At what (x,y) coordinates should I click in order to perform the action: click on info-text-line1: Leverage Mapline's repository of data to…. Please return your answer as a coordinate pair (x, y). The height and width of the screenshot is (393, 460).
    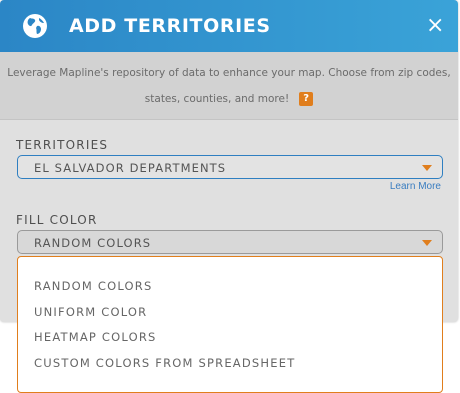
    Looking at the image, I should click on (229, 73).